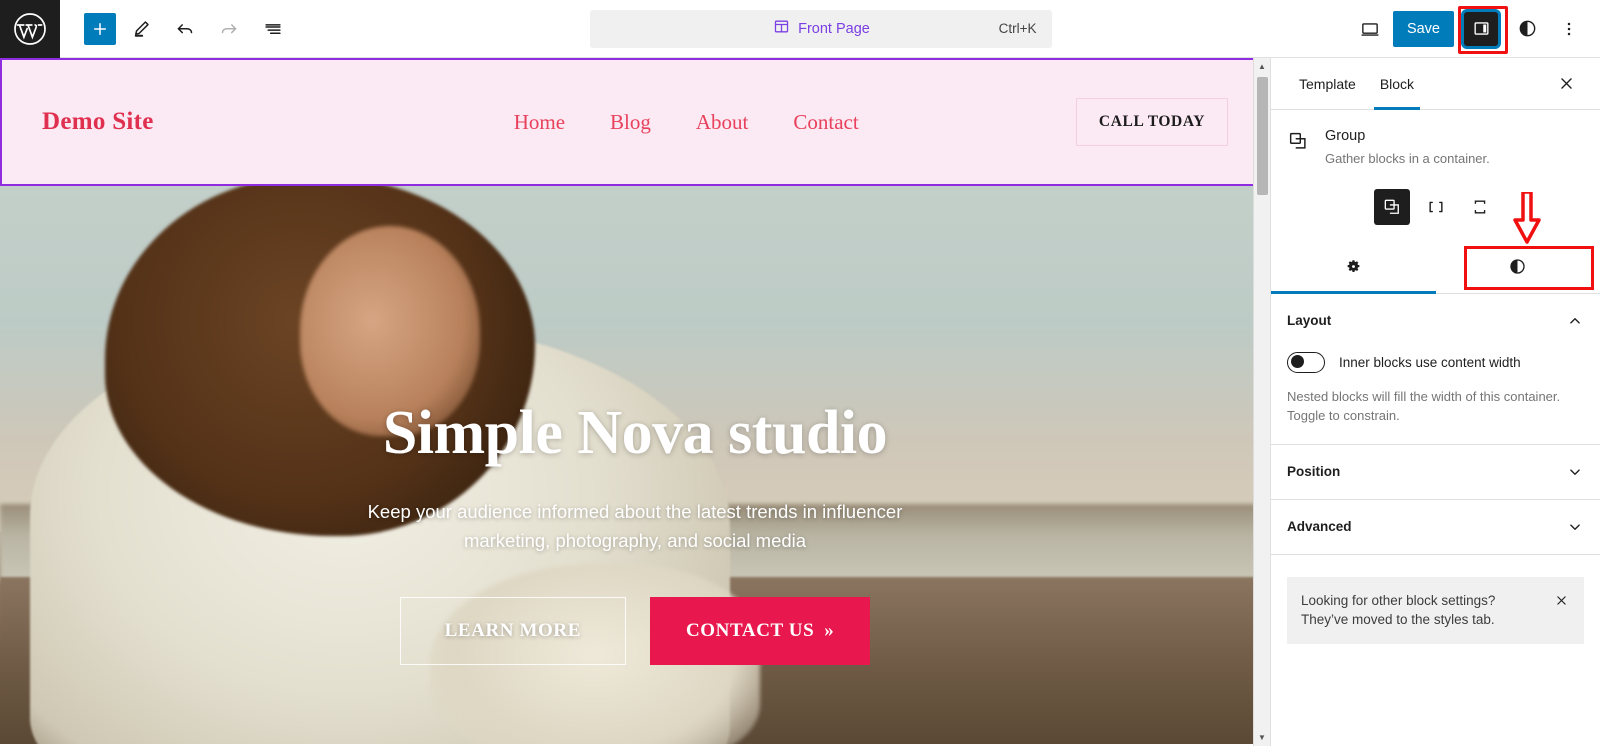 This screenshot has width=1600, height=746. I want to click on panel-position-header: Position, so click(1435, 472).